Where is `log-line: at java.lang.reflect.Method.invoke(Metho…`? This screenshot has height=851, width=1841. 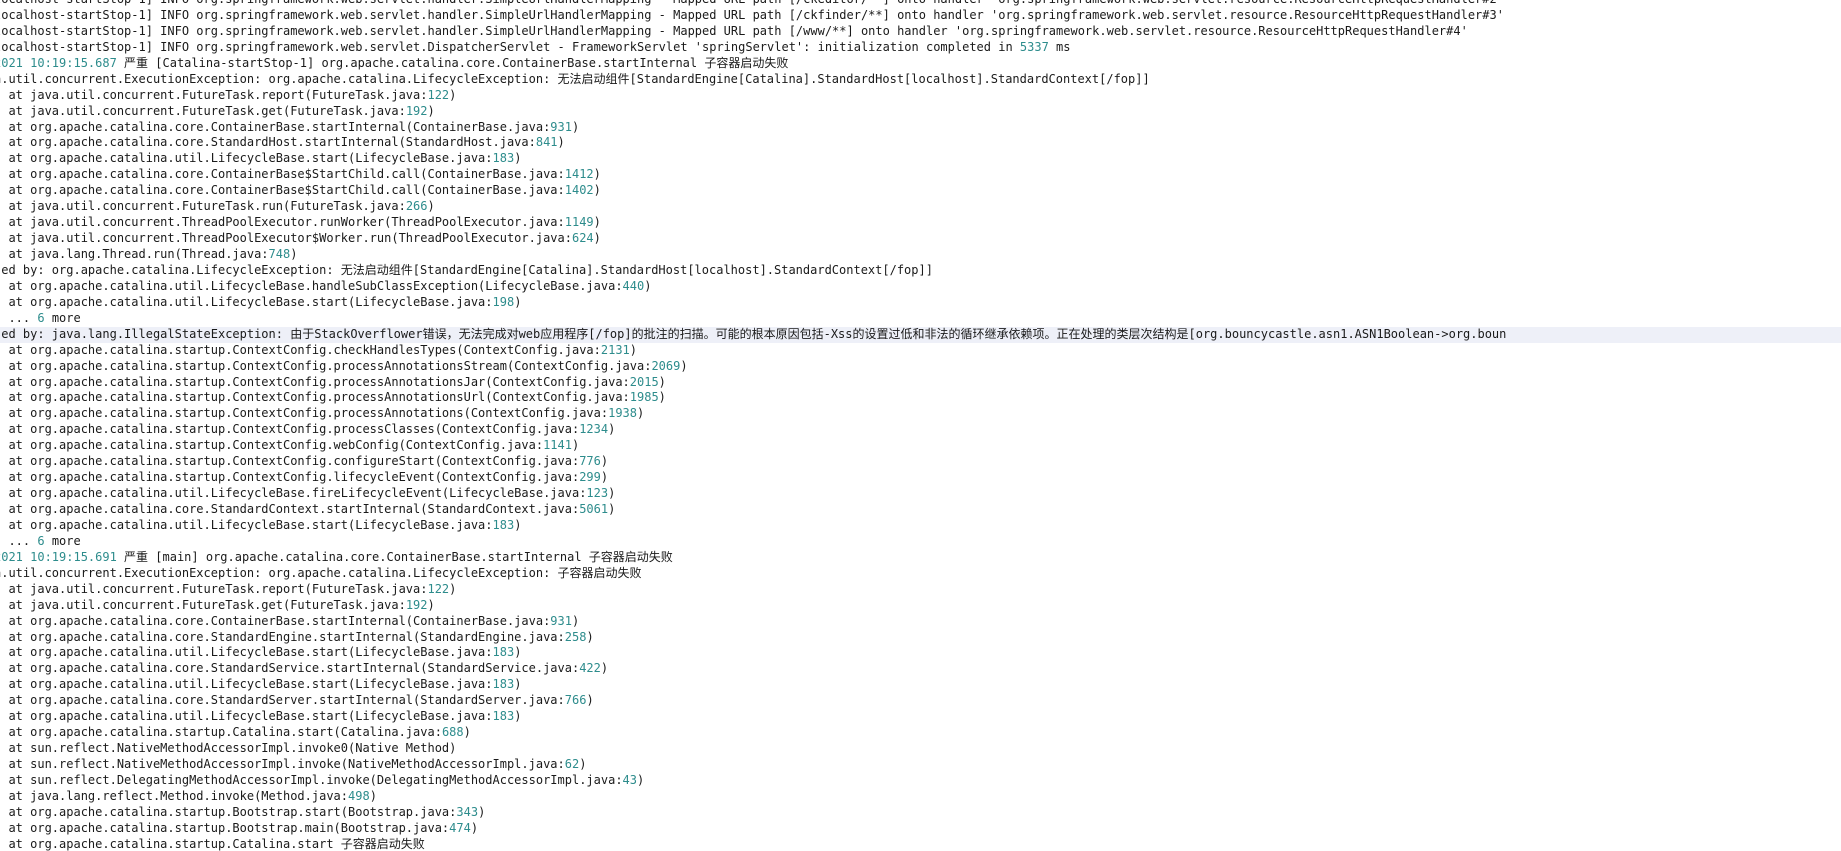 log-line: at java.lang.reflect.Method.invoke(Metho… is located at coordinates (920, 797).